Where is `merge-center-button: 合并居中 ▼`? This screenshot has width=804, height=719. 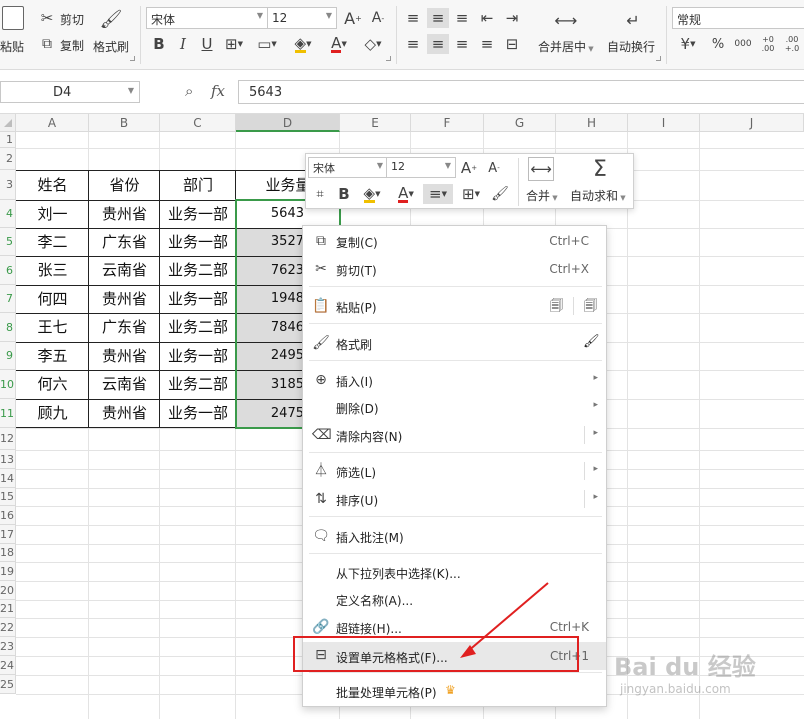
merge-center-button: 合并居中 ▼ is located at coordinates (566, 46).